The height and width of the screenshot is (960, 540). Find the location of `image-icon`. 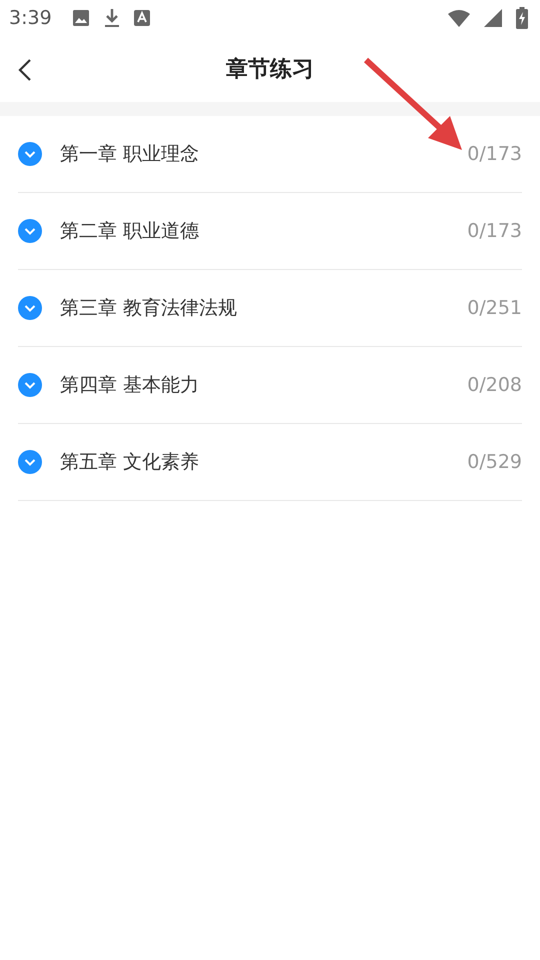

image-icon is located at coordinates (81, 18).